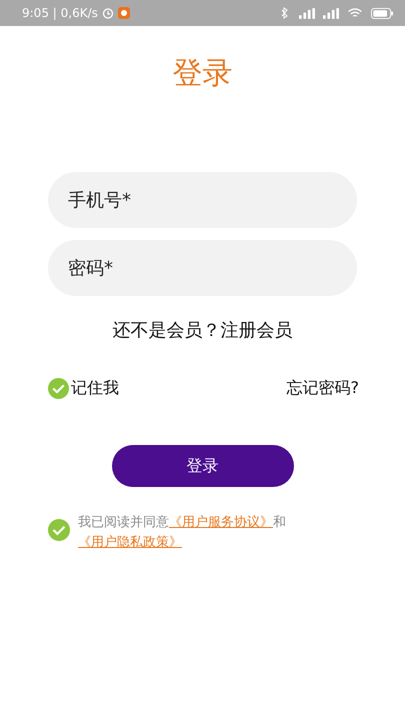 Image resolution: width=405 pixels, height=720 pixels. Describe the element at coordinates (322, 388) in the screenshot. I see `forgot-password-link: 忘记密码?` at that location.